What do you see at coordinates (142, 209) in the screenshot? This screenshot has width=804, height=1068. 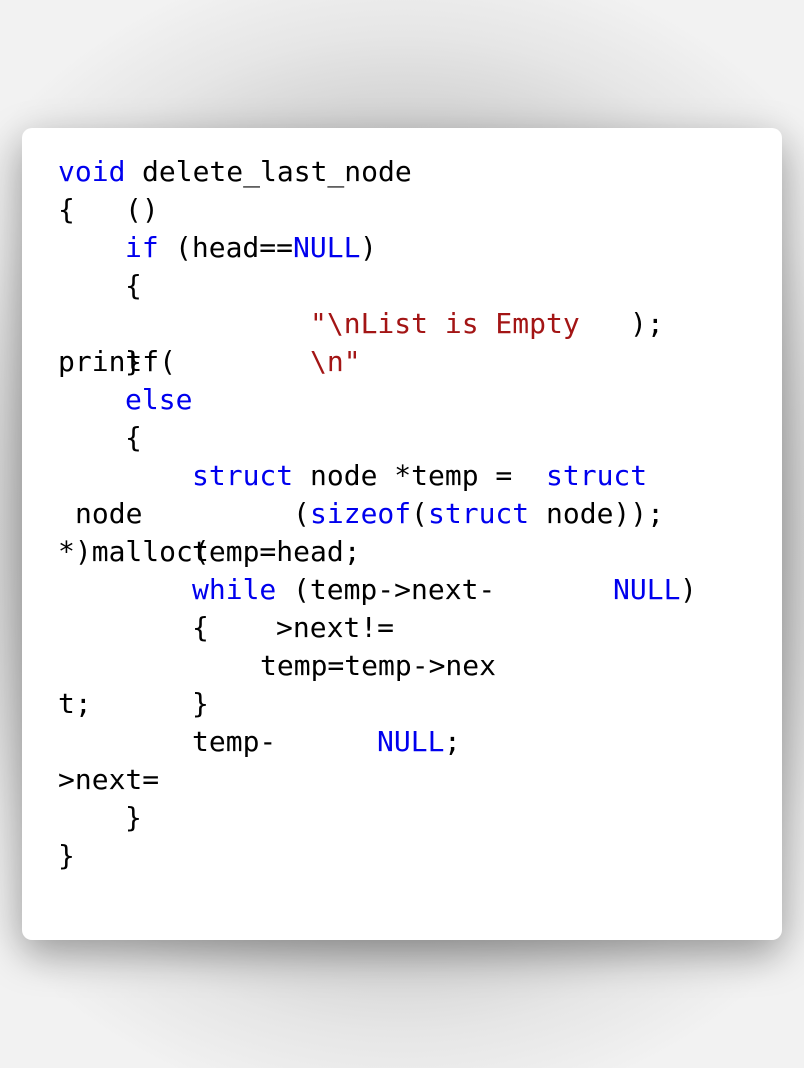 I see `code-parens: ()` at bounding box center [142, 209].